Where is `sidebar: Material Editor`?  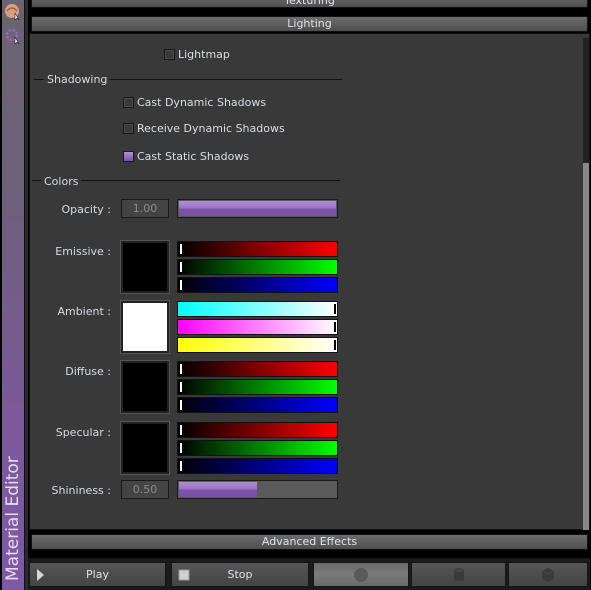
sidebar: Material Editor is located at coordinates (13, 295).